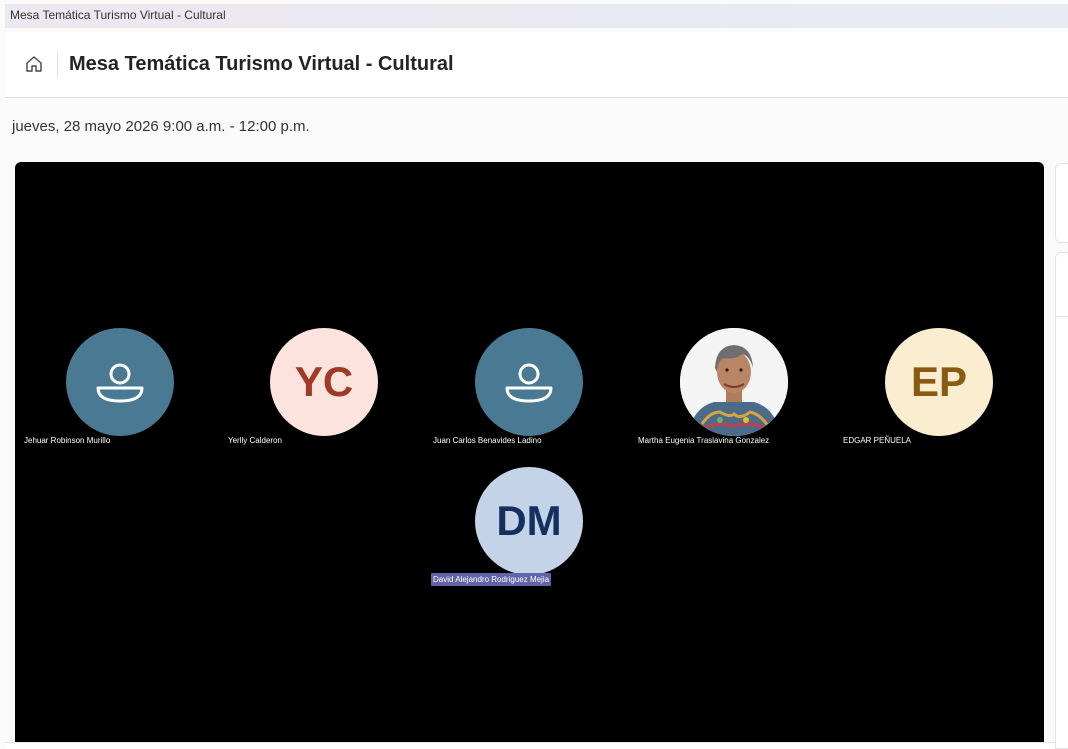 The image size is (1068, 749). I want to click on participant-tile: Jehuar Robinson Murillo, so click(124, 392).